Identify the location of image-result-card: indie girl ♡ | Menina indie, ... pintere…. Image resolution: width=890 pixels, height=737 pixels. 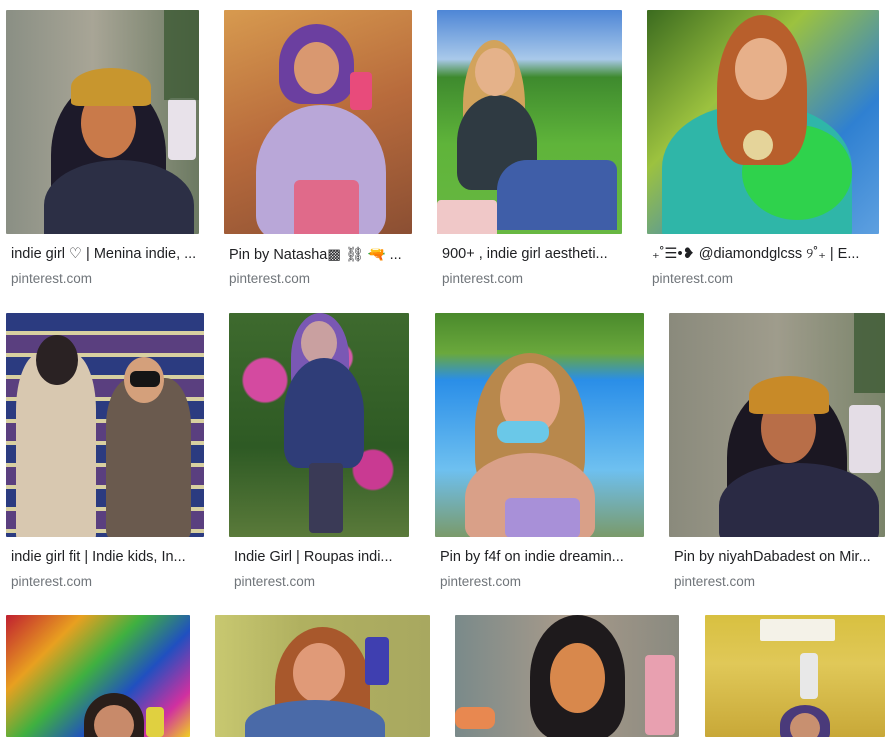
(106, 150).